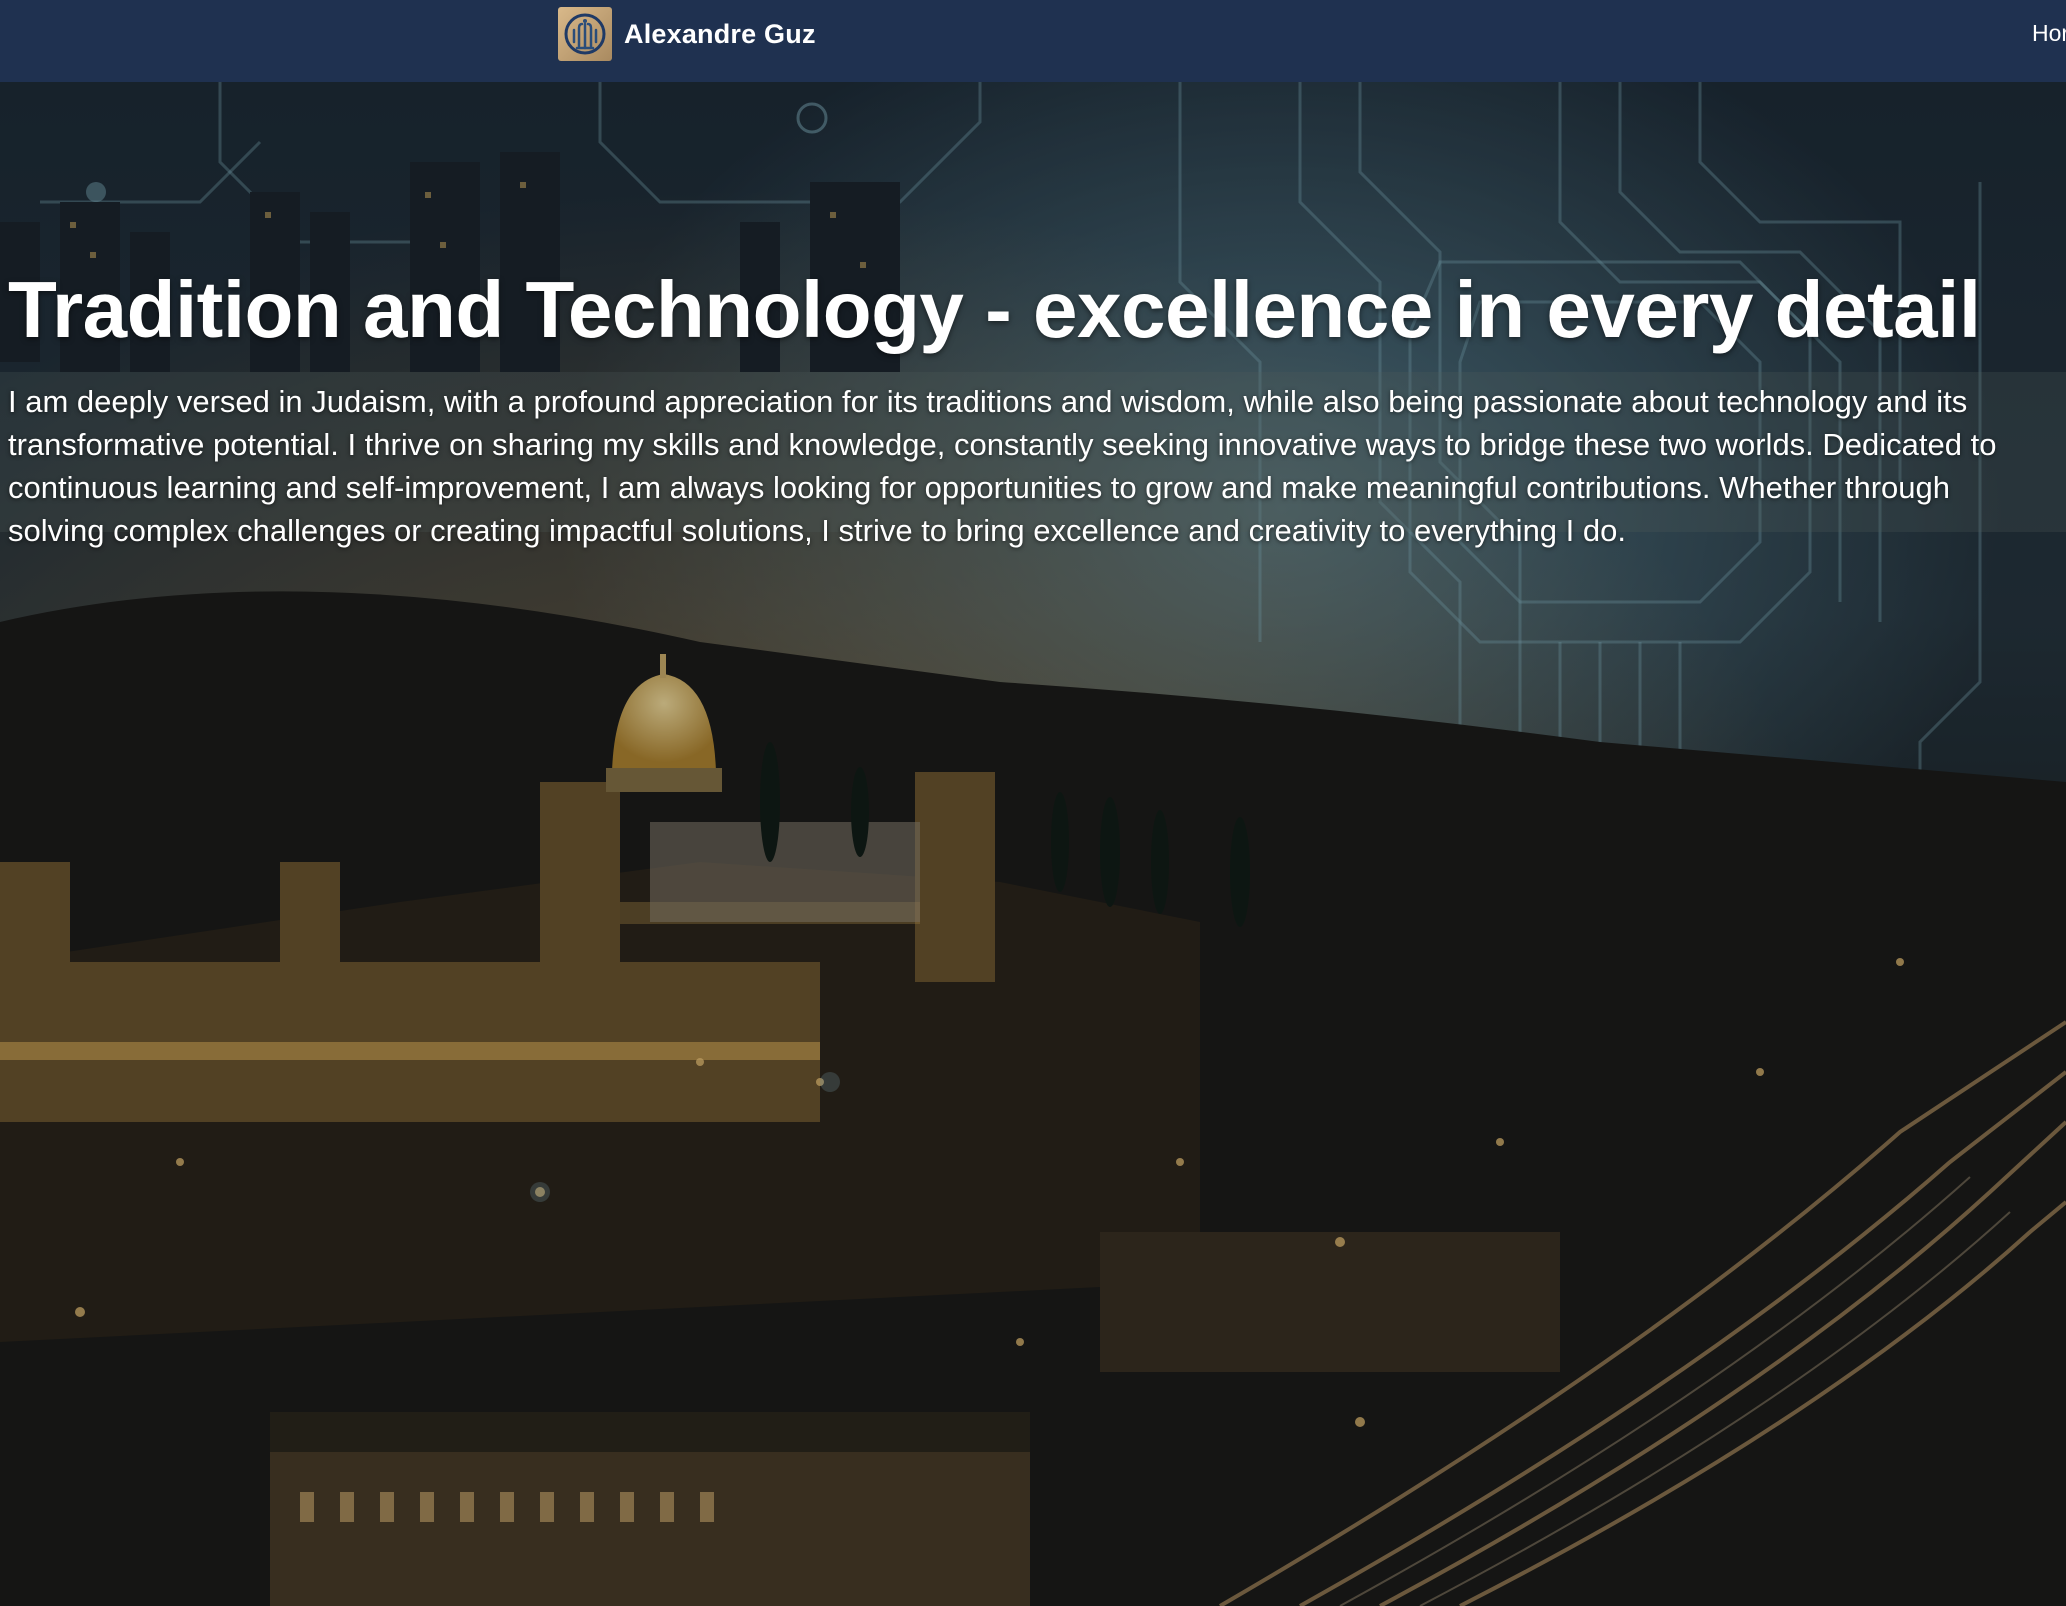 The height and width of the screenshot is (1606, 2066). What do you see at coordinates (585, 34) in the screenshot?
I see `brand-logo-icon` at bounding box center [585, 34].